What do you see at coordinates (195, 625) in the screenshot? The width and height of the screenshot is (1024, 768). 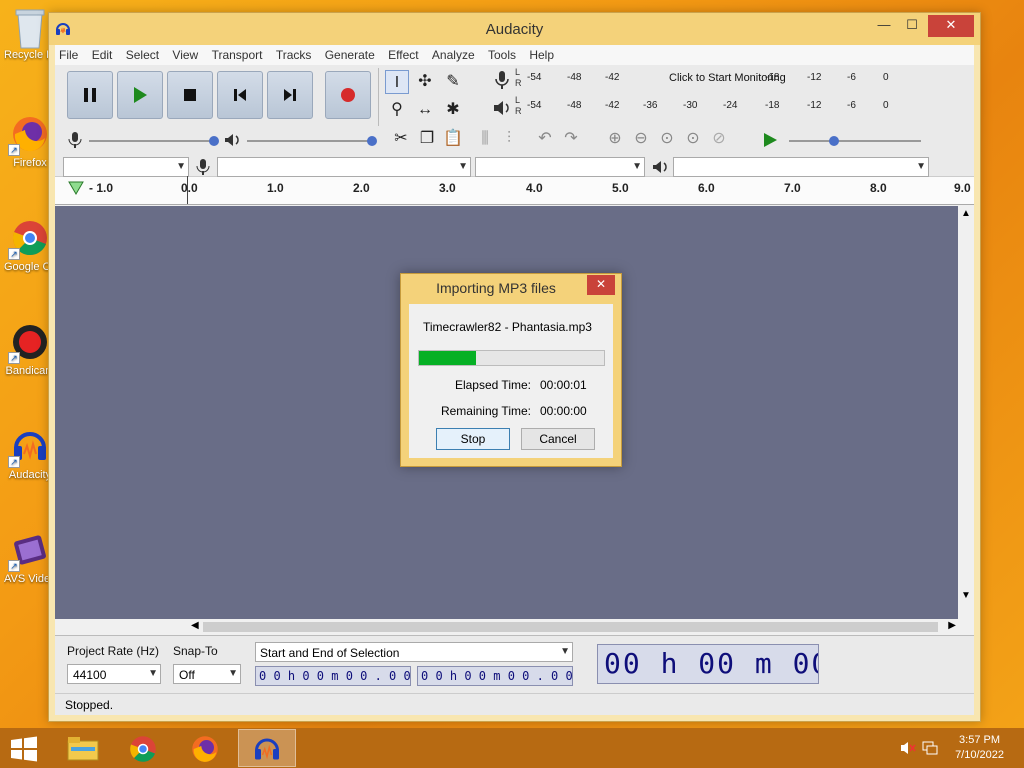 I see `scroll-left-icon: ◀` at bounding box center [195, 625].